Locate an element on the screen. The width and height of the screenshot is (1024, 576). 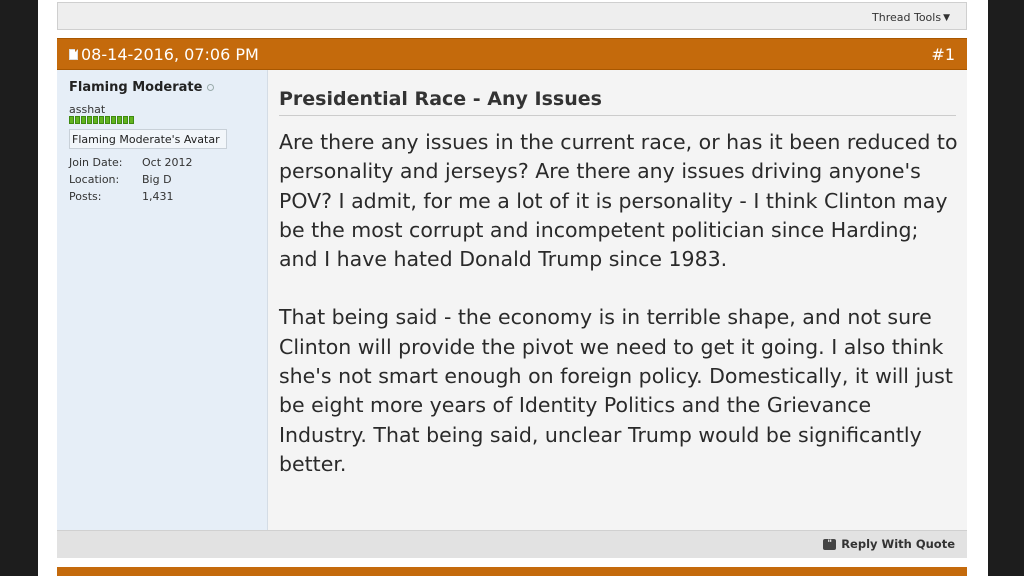
post-title: Presidential Race - Any Issues is located at coordinates (617, 102).